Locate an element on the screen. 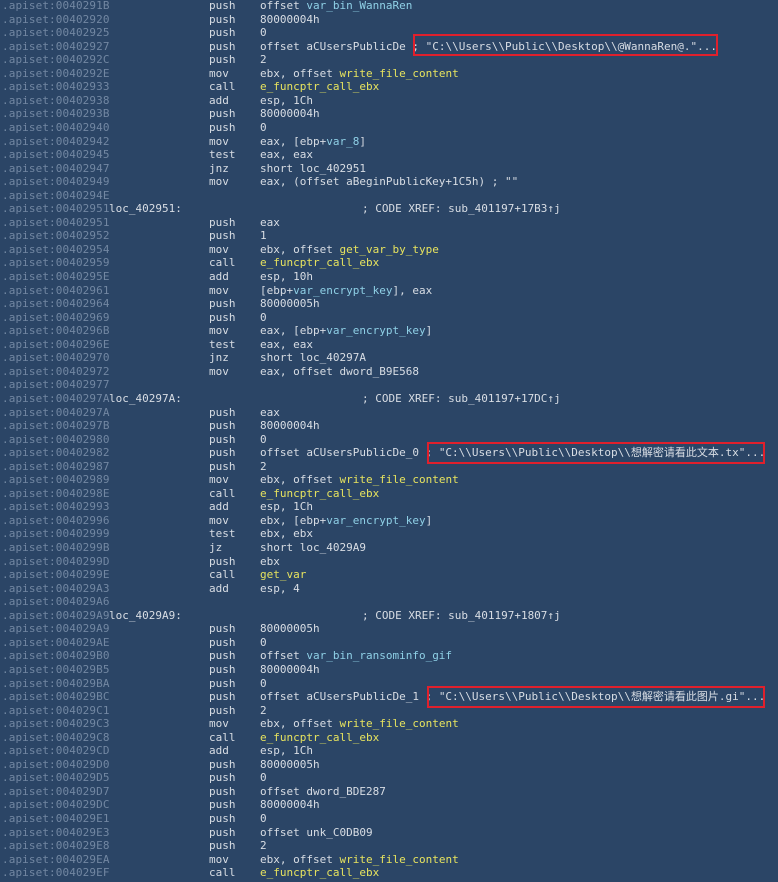  code-line: .apiset:0040297A push eax is located at coordinates (389, 412).